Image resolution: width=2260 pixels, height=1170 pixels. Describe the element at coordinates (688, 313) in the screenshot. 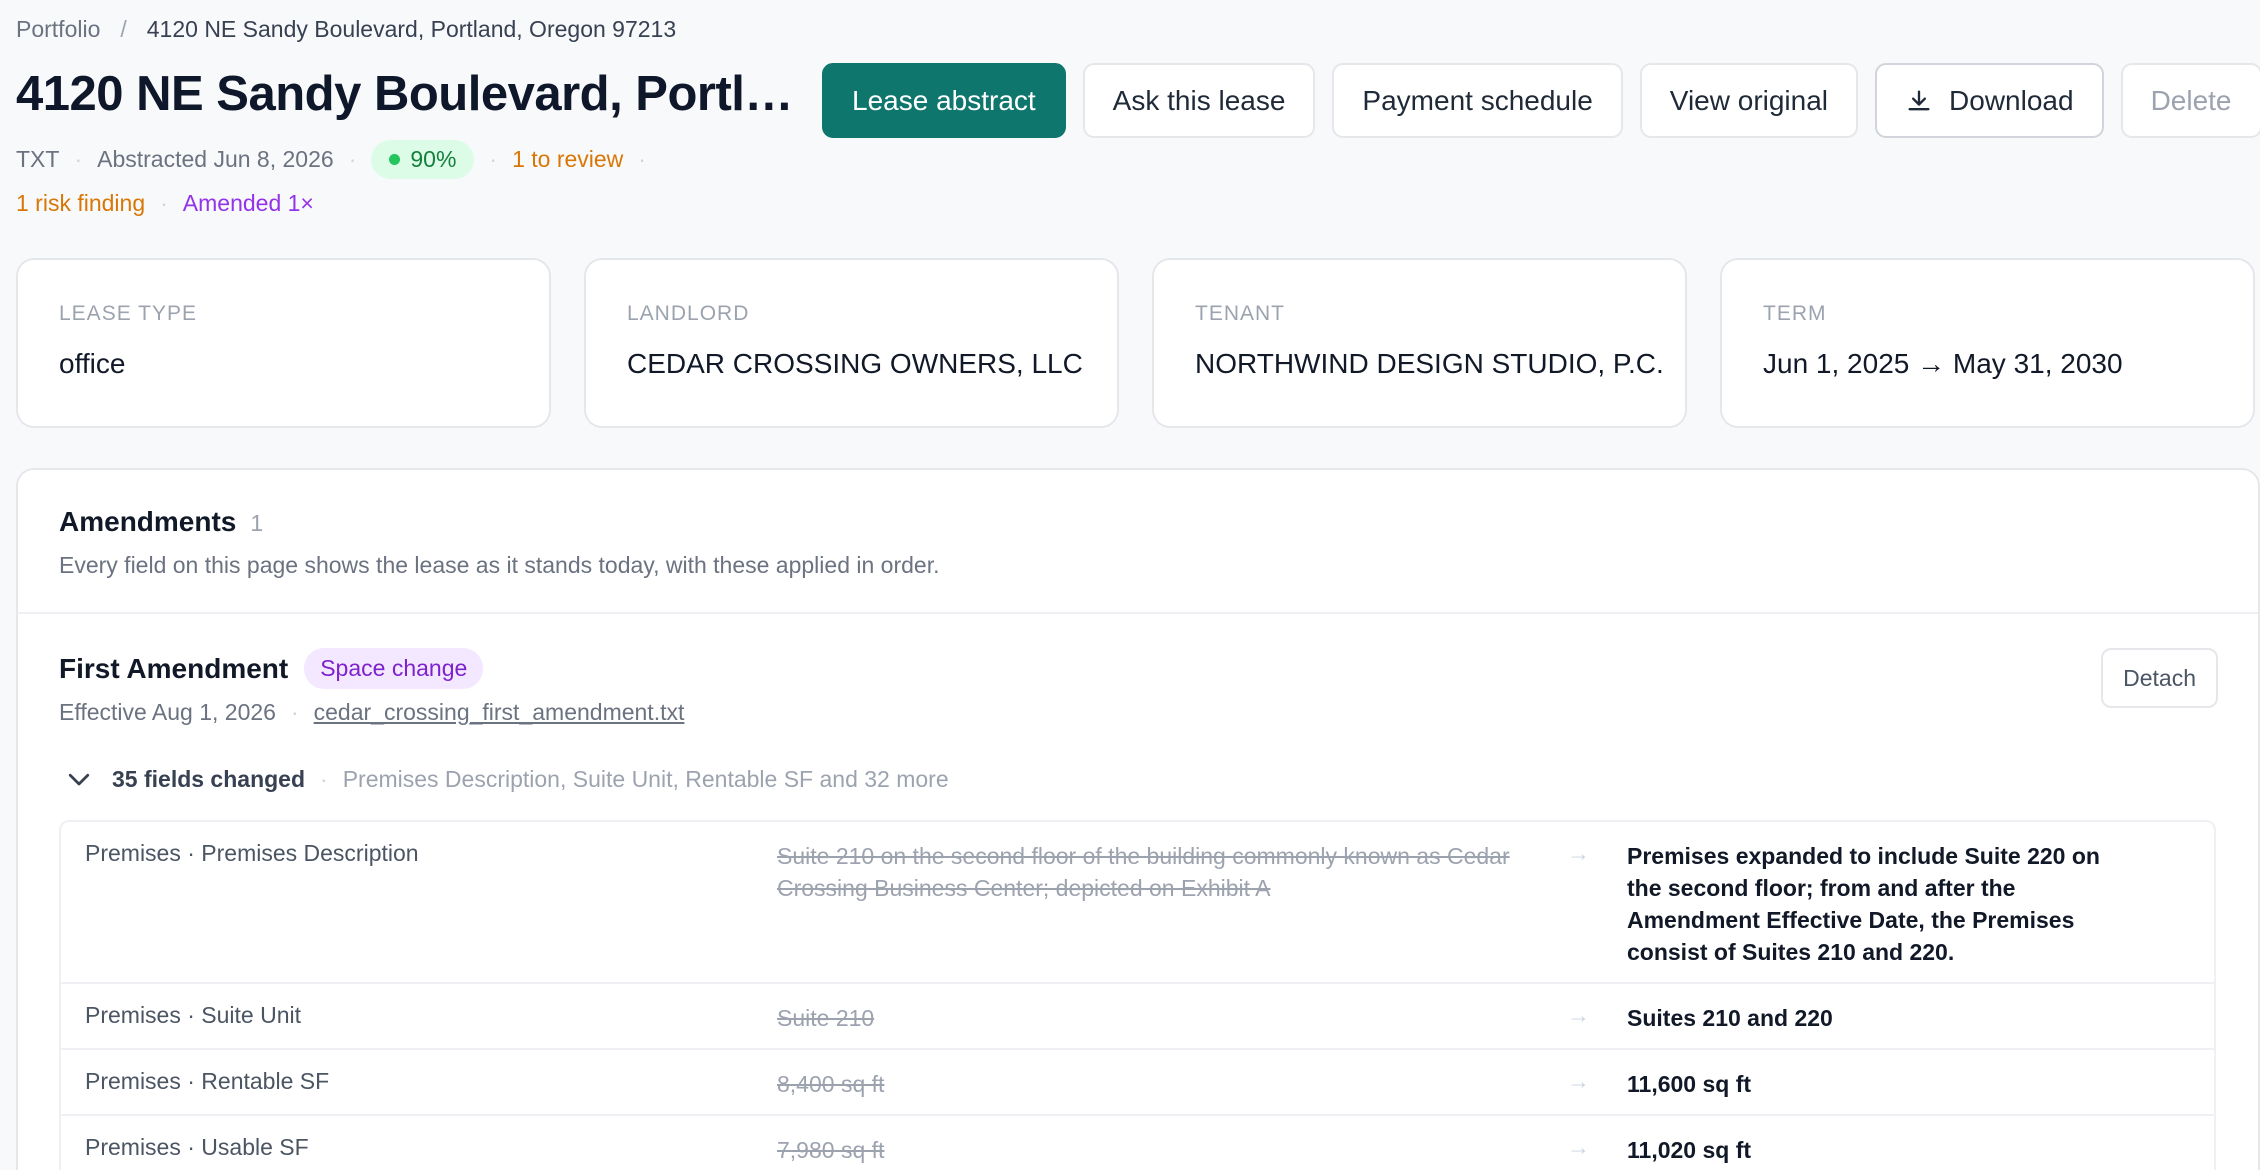

I see `card-label: LANDLORD` at that location.